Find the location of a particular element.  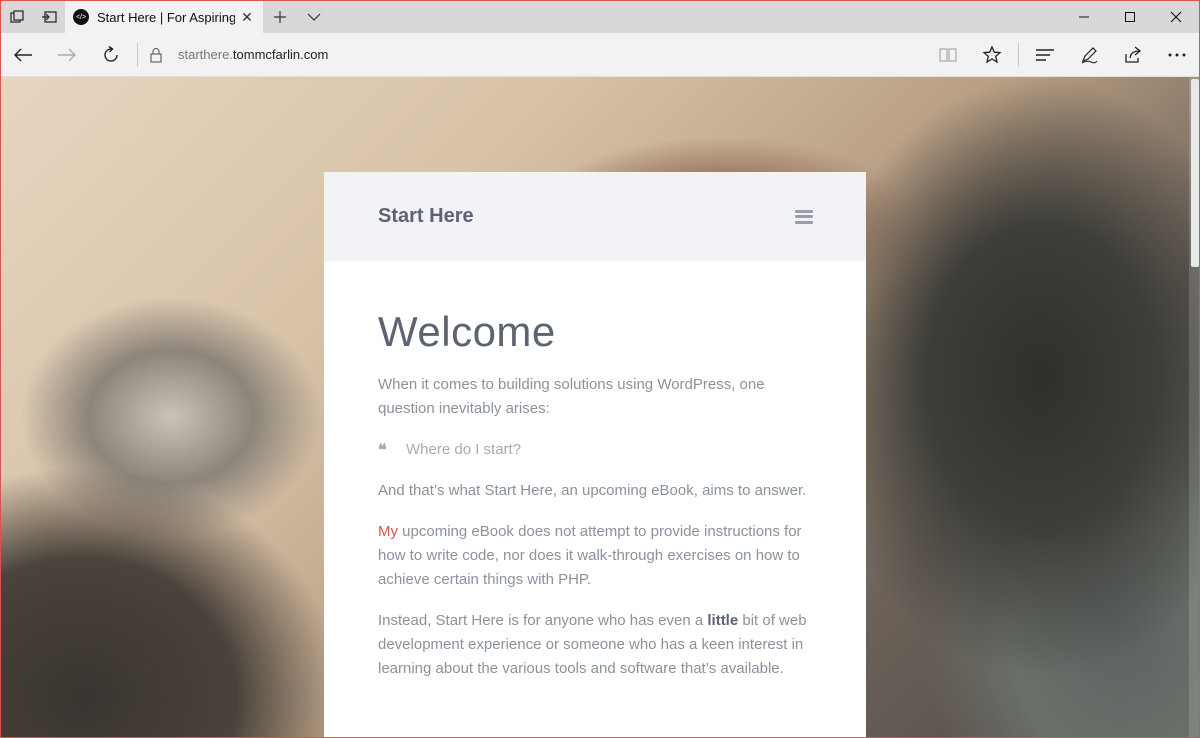

tab-preview-icon is located at coordinates (17, 17).